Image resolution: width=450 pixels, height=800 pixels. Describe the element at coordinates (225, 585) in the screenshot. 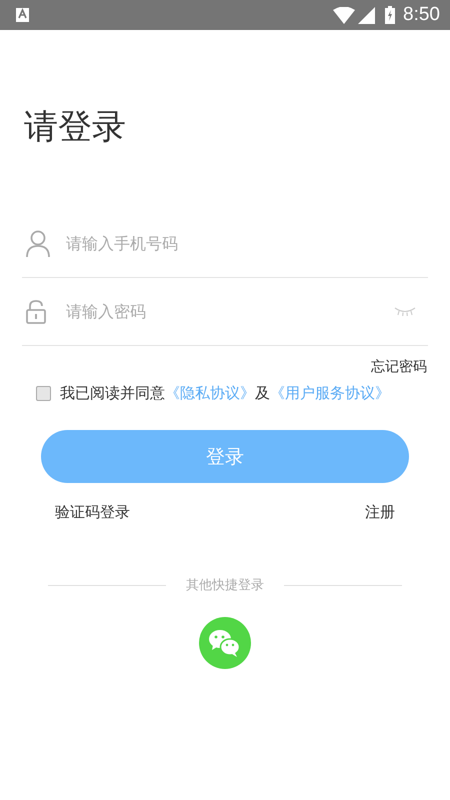

I see `other-login-label: 其他快捷登录` at that location.